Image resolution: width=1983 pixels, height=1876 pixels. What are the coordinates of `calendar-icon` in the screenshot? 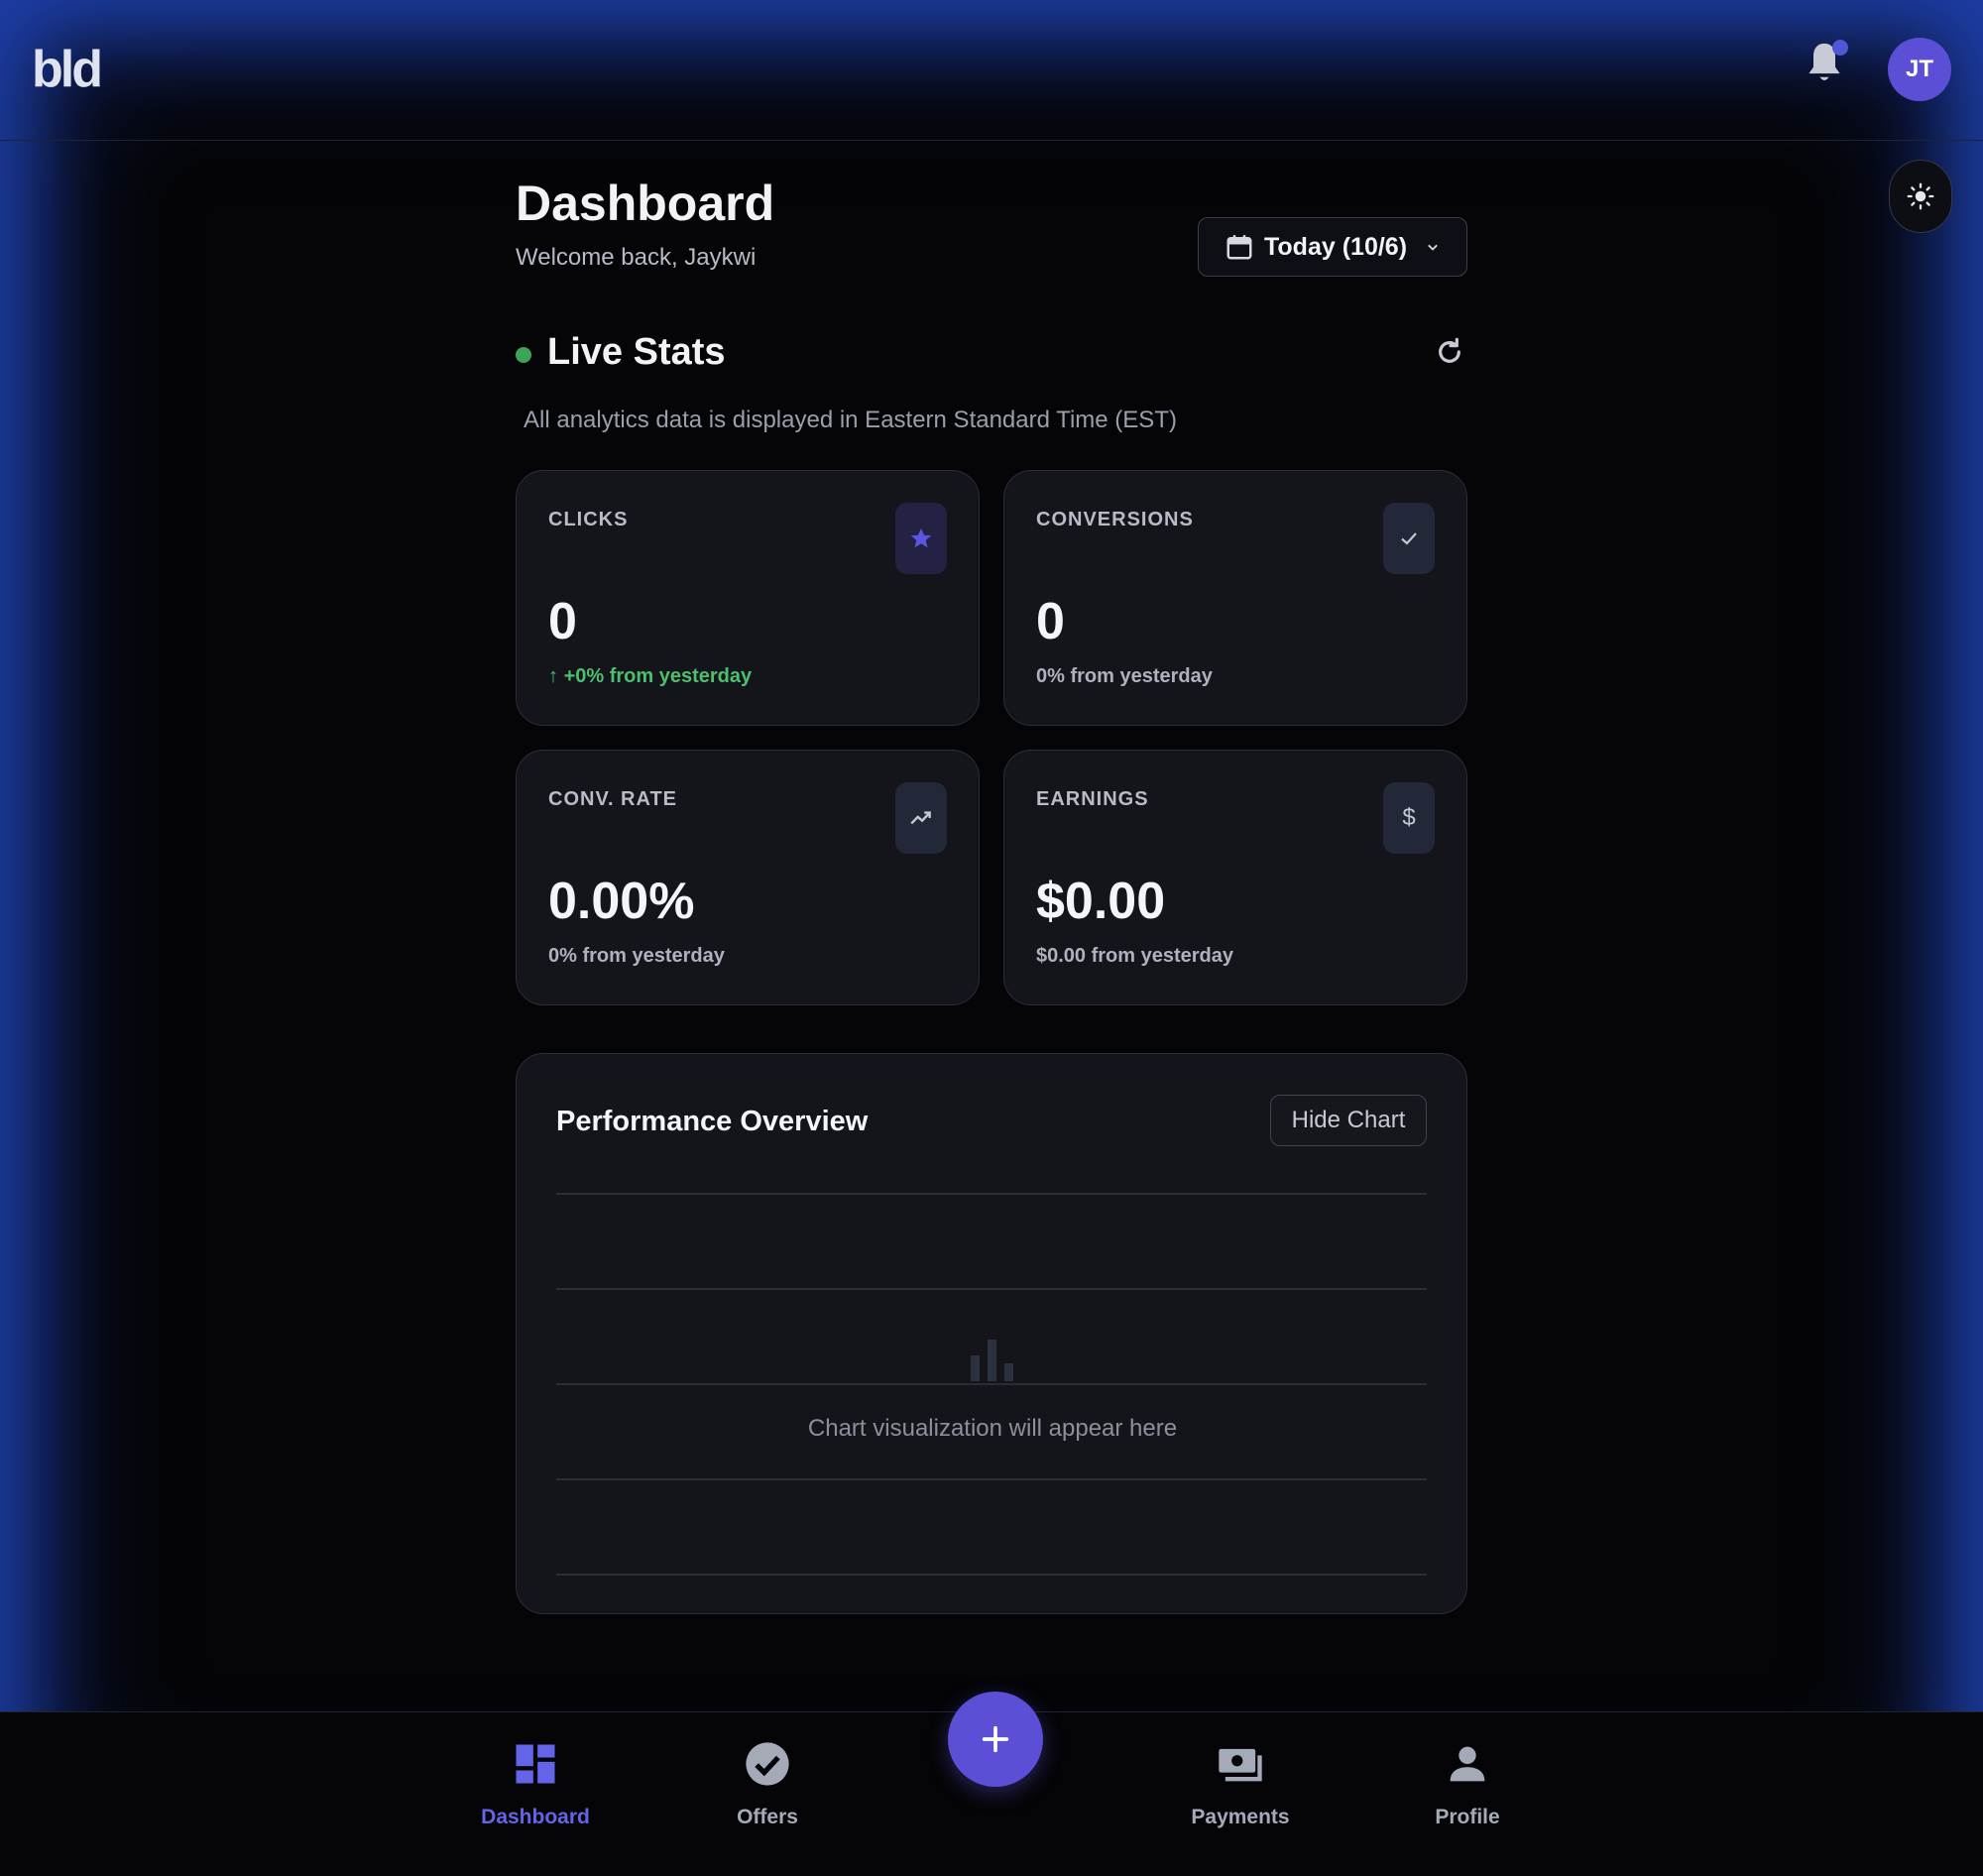 It's located at (1239, 248).